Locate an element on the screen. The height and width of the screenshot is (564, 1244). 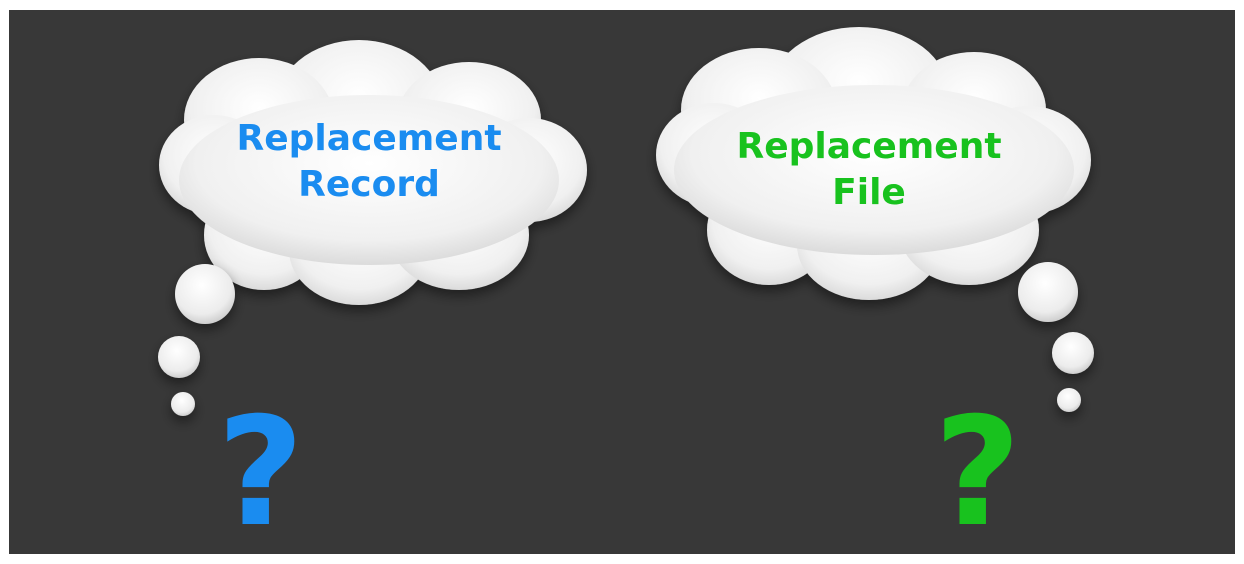
right-thought-bubbles-icon is located at coordinates (1056, 337).